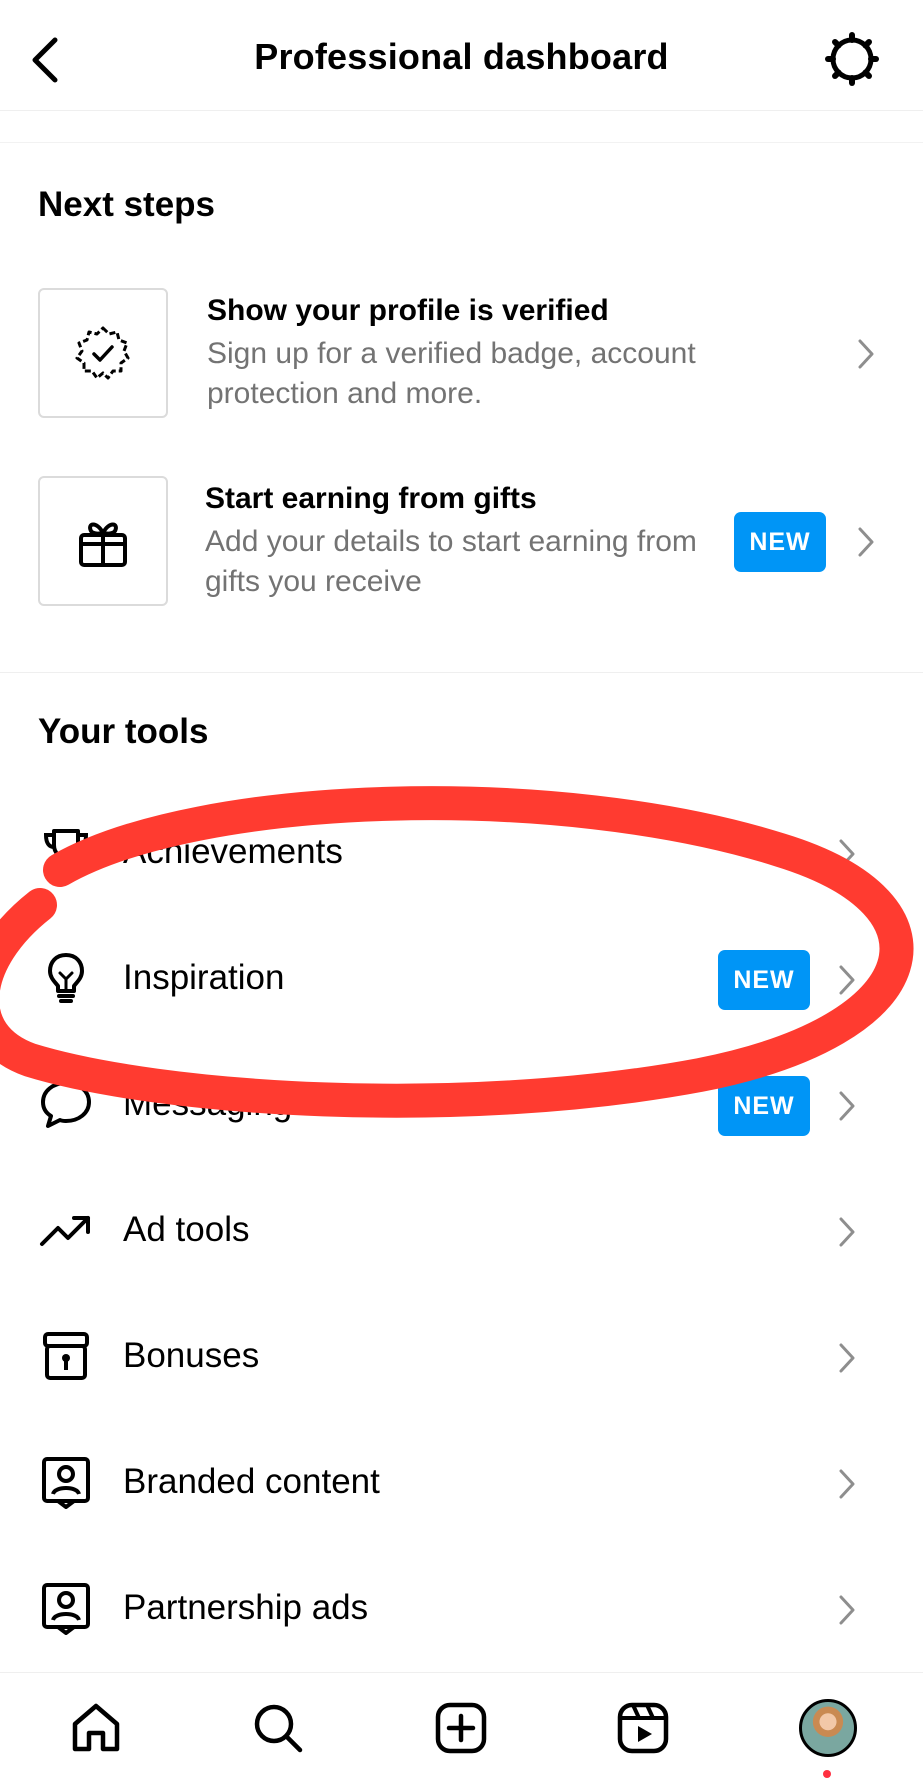  Describe the element at coordinates (66, 1608) in the screenshot. I see `partnership-icon` at that location.